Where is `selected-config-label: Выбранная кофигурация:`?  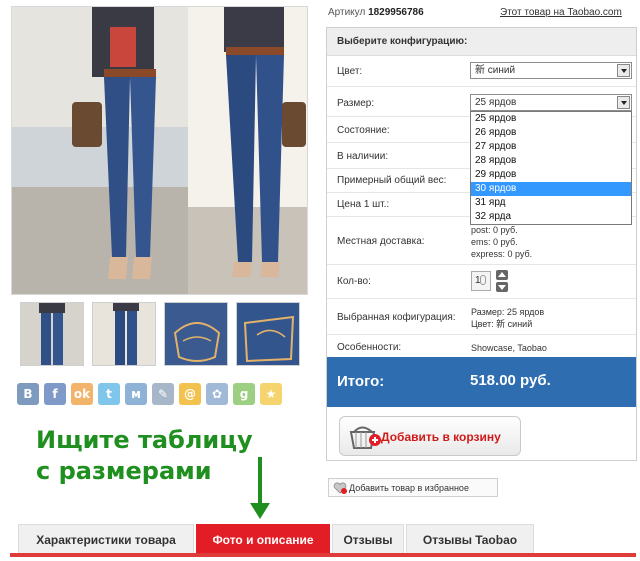 selected-config-label: Выбранная кофигурация: is located at coordinates (396, 317).